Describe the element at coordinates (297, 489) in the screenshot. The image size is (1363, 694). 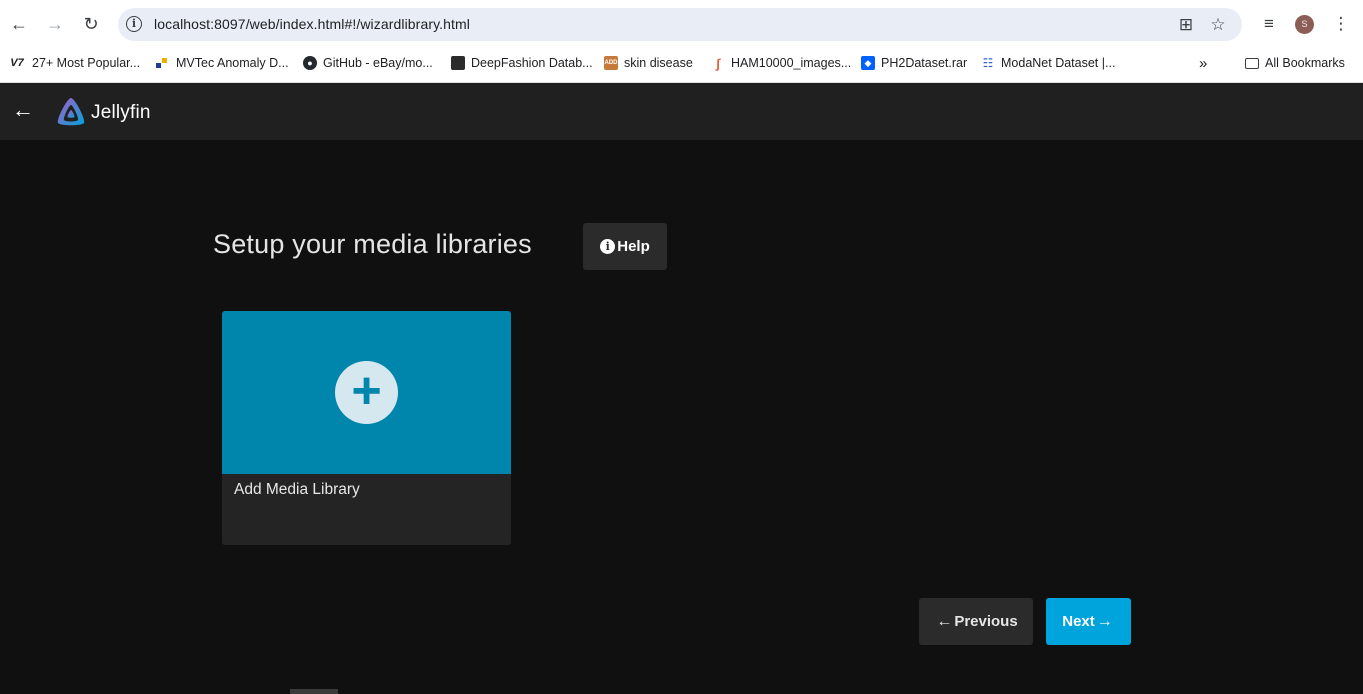
I see `card-label: Add Media Library` at that location.